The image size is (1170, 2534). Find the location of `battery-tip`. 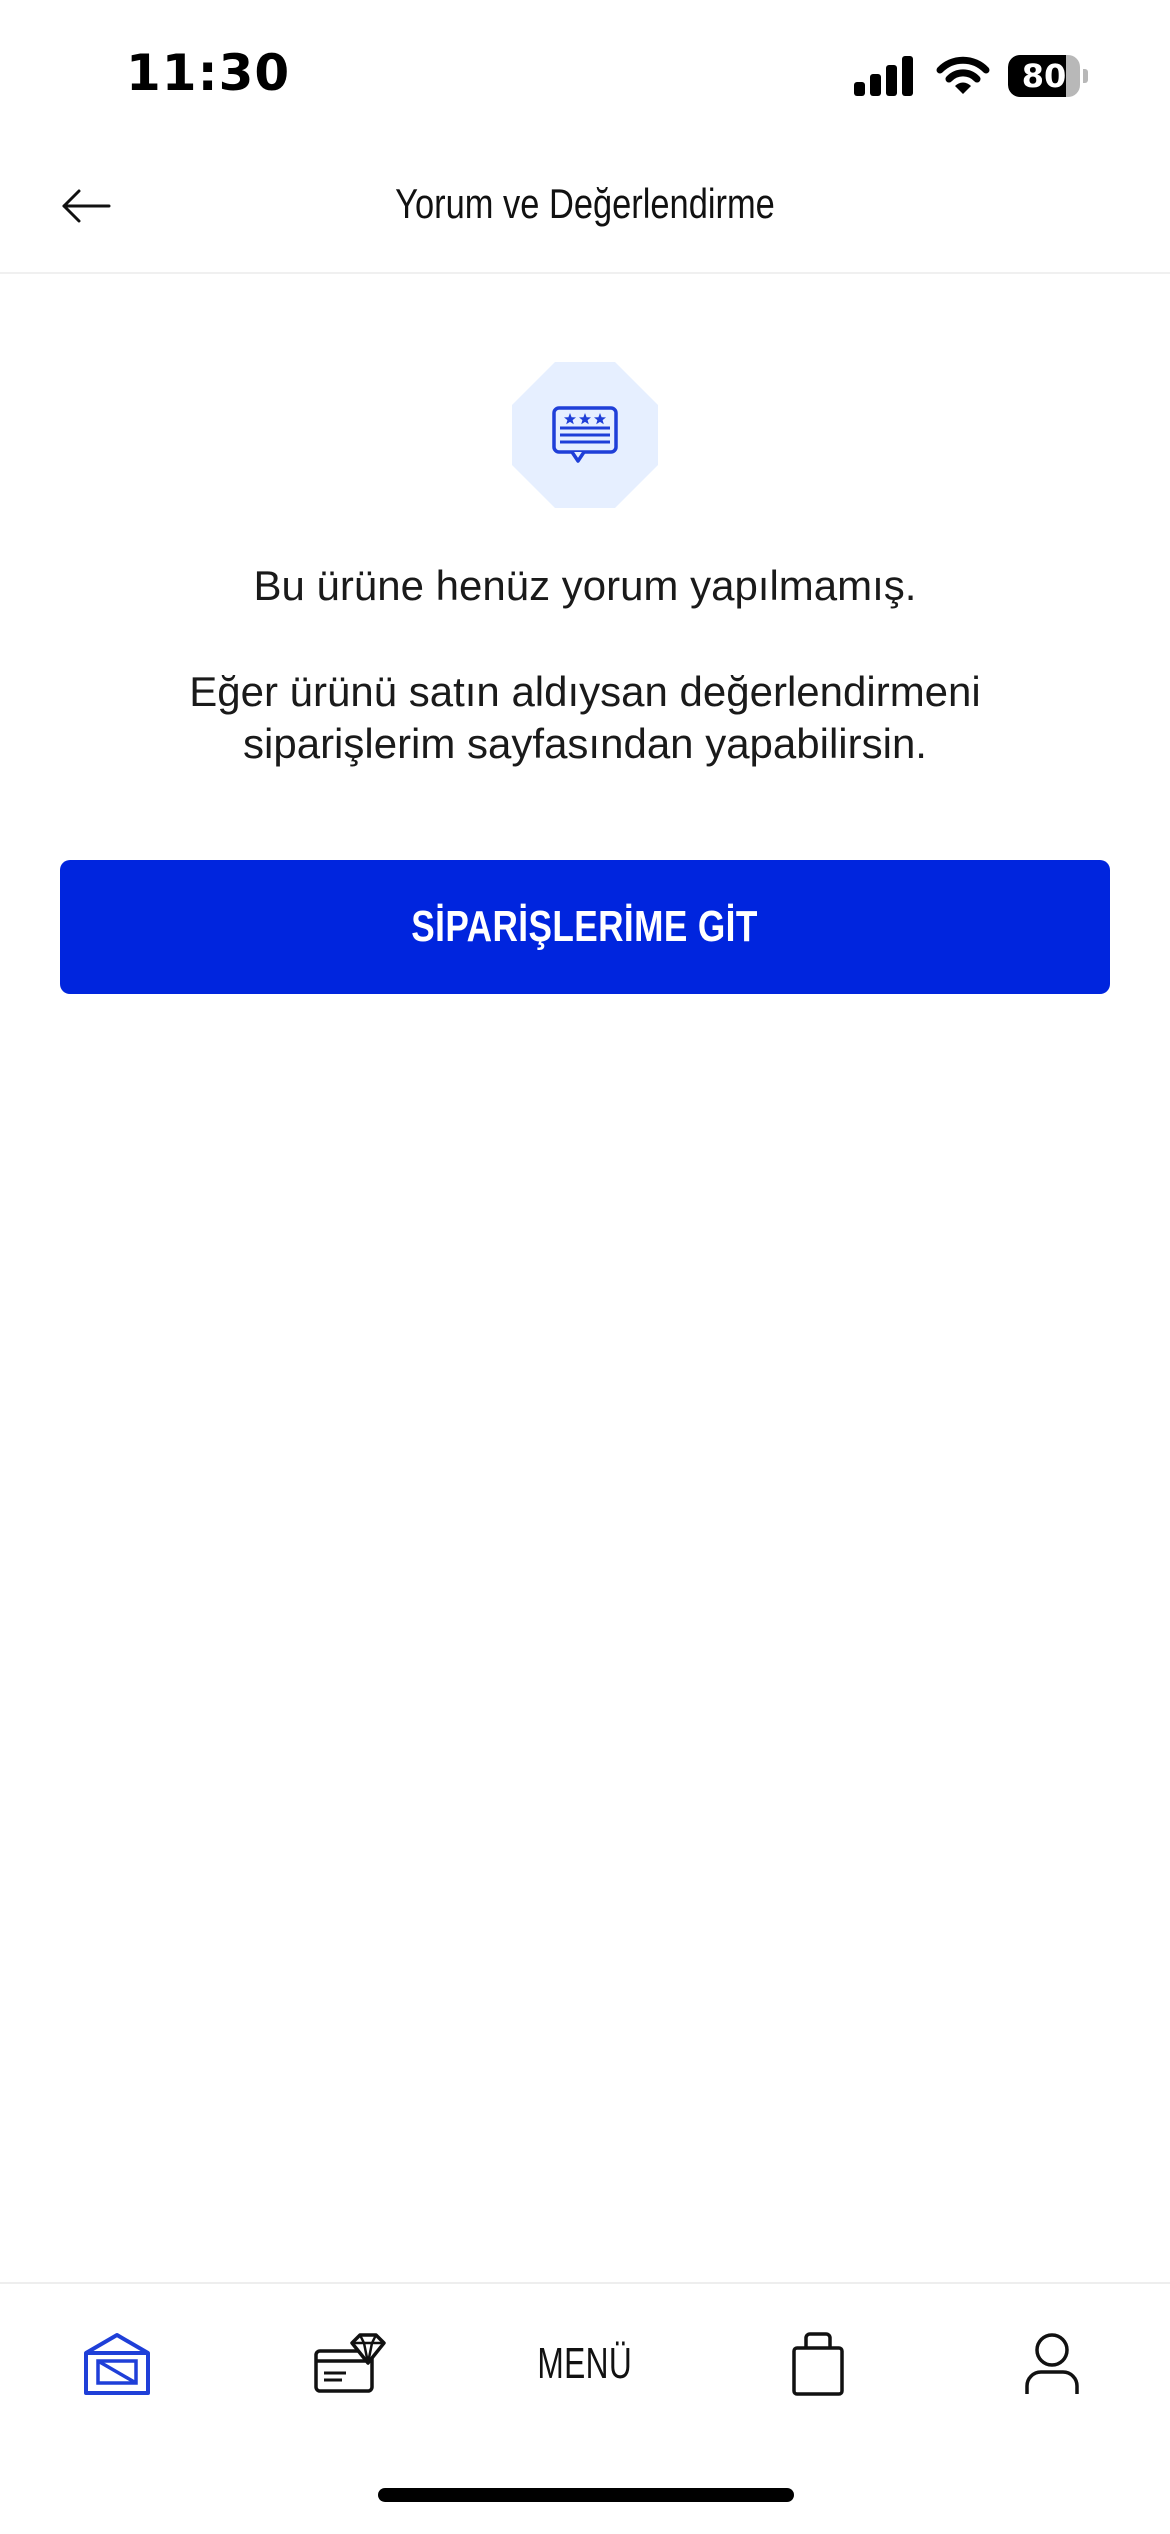

battery-tip is located at coordinates (1085, 76).